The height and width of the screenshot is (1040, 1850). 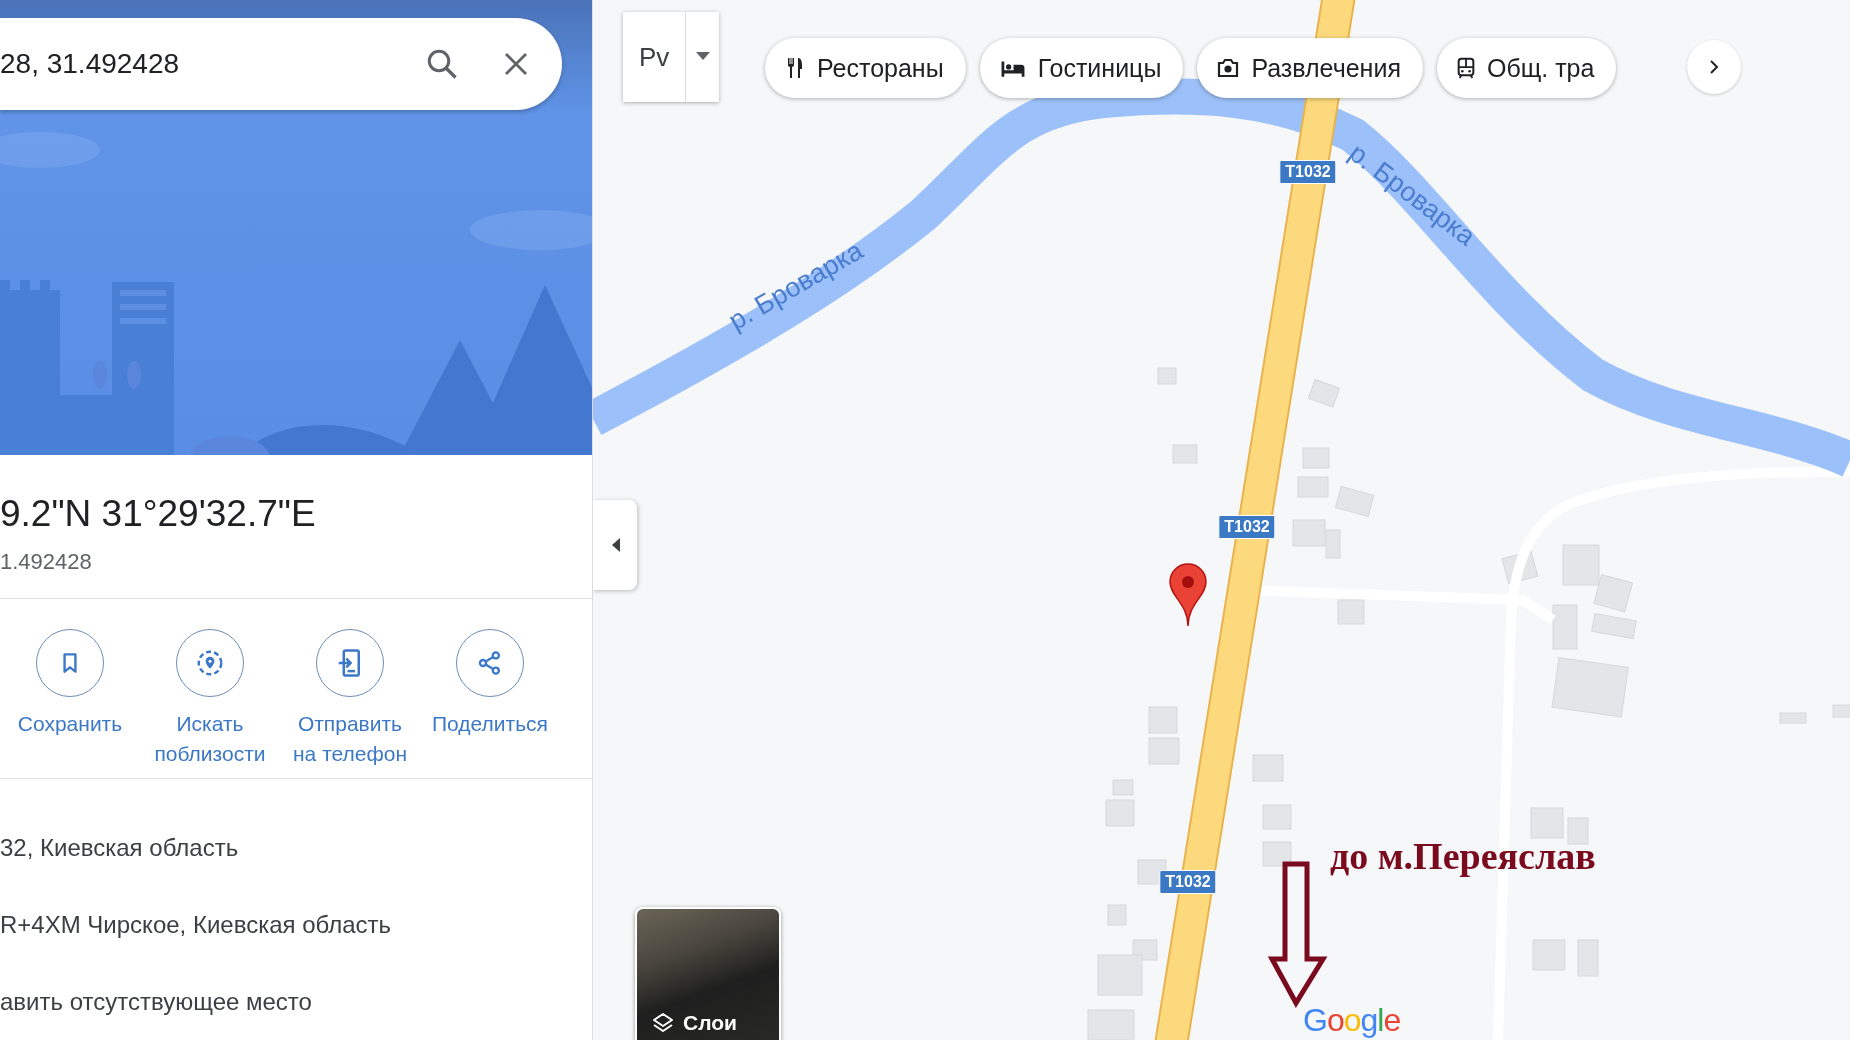 I want to click on category-chip: Рестораны, so click(x=865, y=68).